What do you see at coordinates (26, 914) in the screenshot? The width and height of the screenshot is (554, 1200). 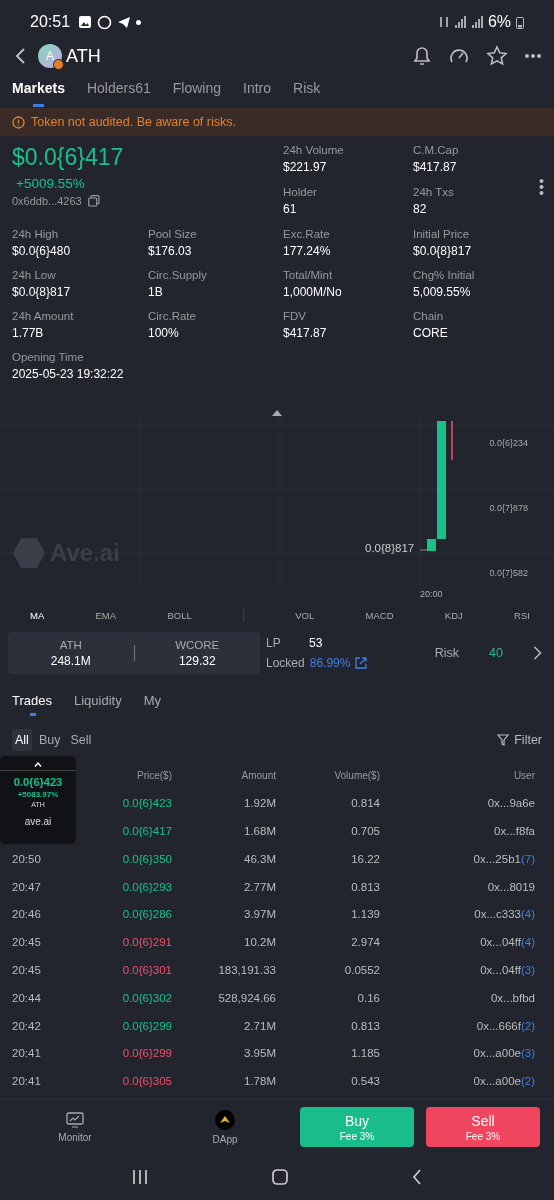 I see `table-cell: 20:46` at bounding box center [26, 914].